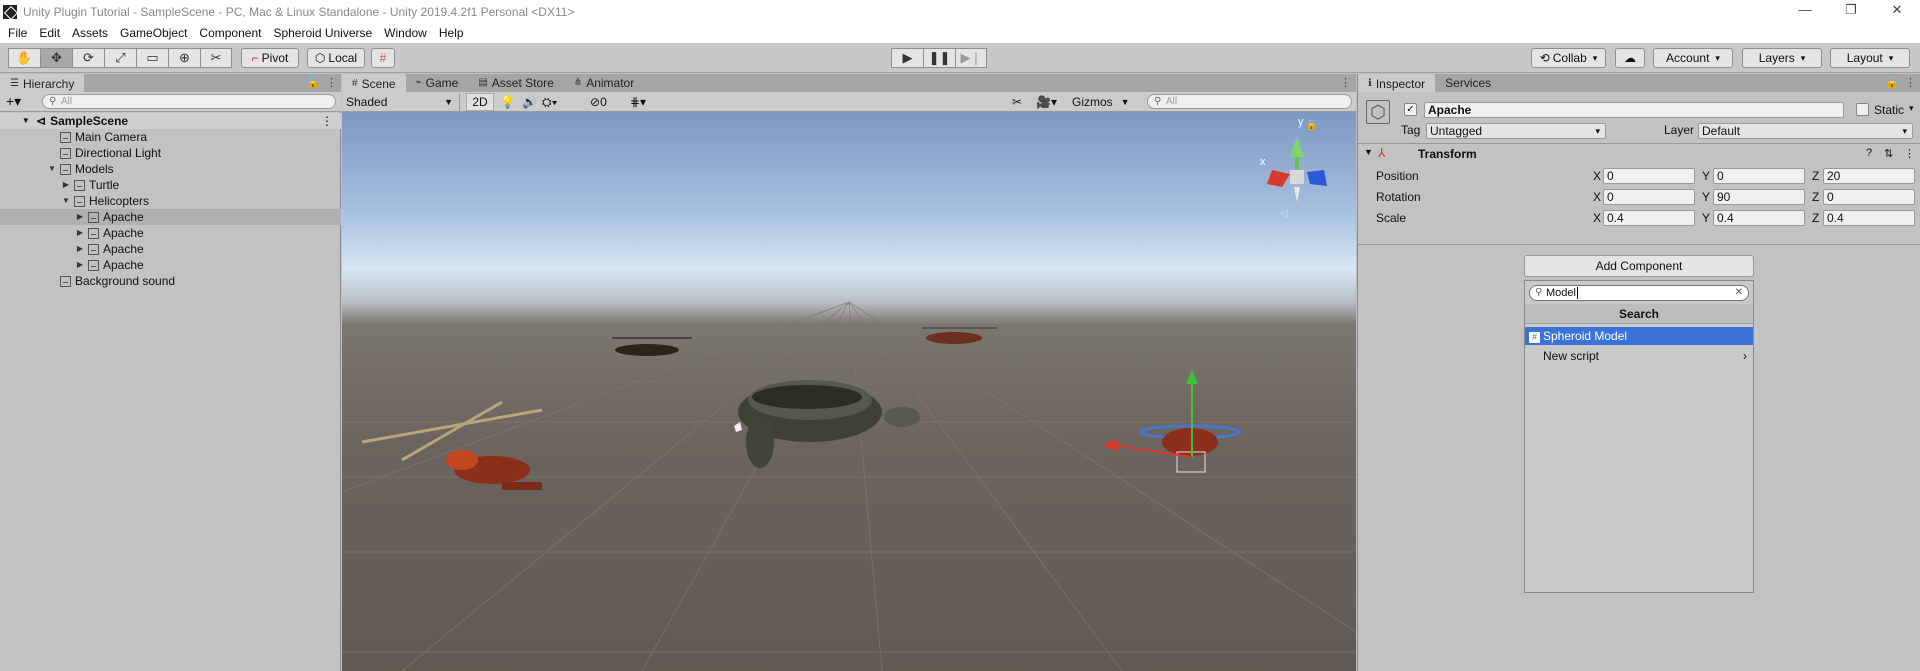 Image resolution: width=1920 pixels, height=671 pixels. Describe the element at coordinates (1639, 154) in the screenshot. I see `transform-header: ▼ ⅄ Transform ? ⇅ ⋮` at that location.